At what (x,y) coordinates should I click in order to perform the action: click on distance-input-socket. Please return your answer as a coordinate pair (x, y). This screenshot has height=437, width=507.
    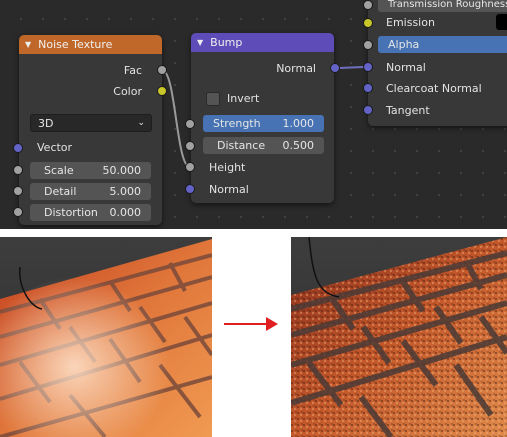
    Looking at the image, I should click on (190, 146).